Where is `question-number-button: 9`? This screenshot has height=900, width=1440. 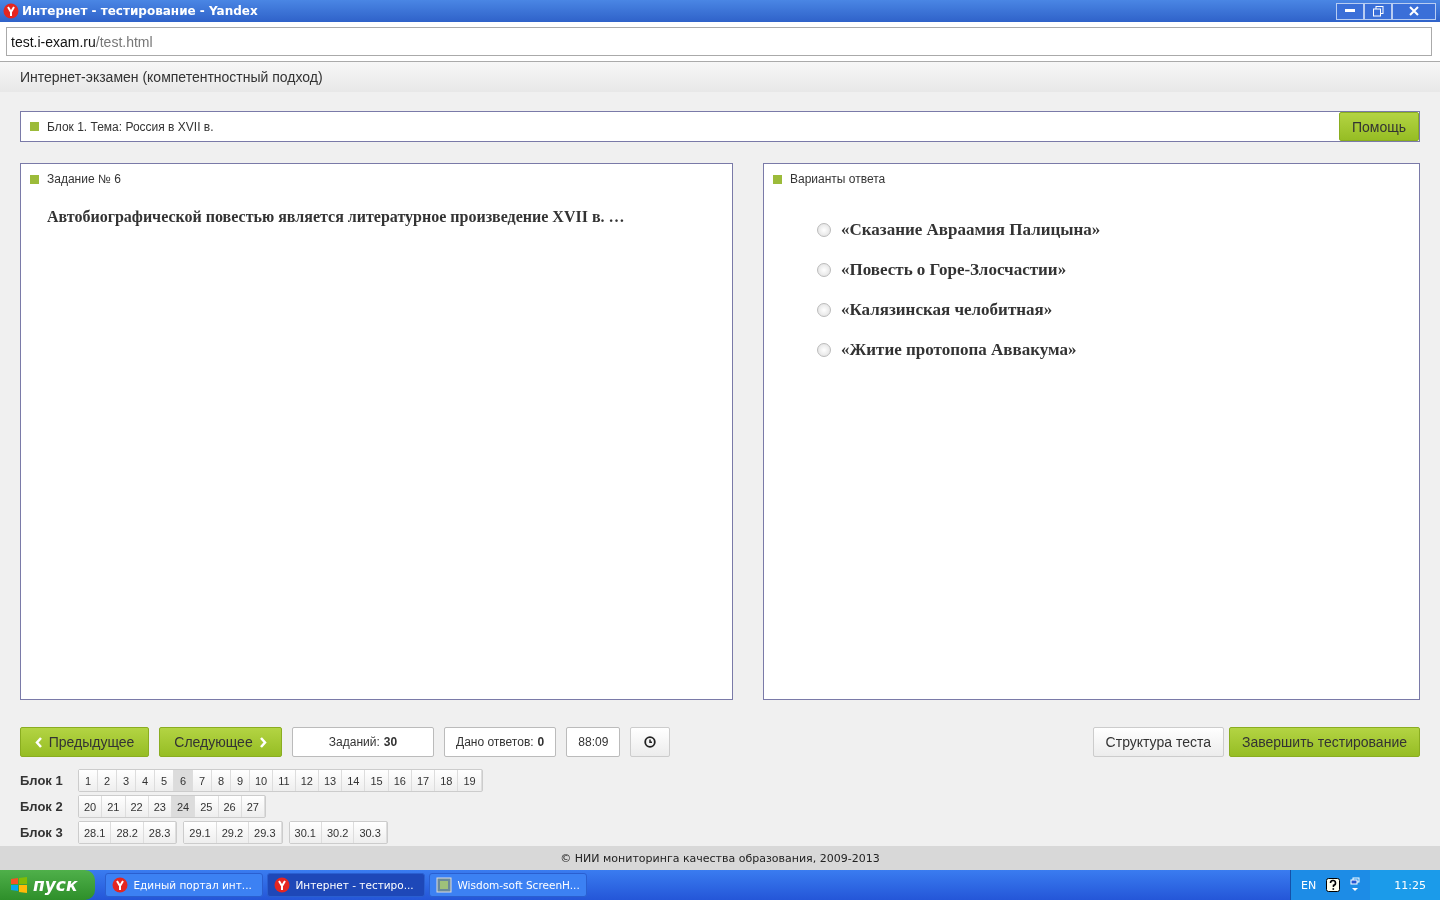
question-number-button: 9 is located at coordinates (240, 780).